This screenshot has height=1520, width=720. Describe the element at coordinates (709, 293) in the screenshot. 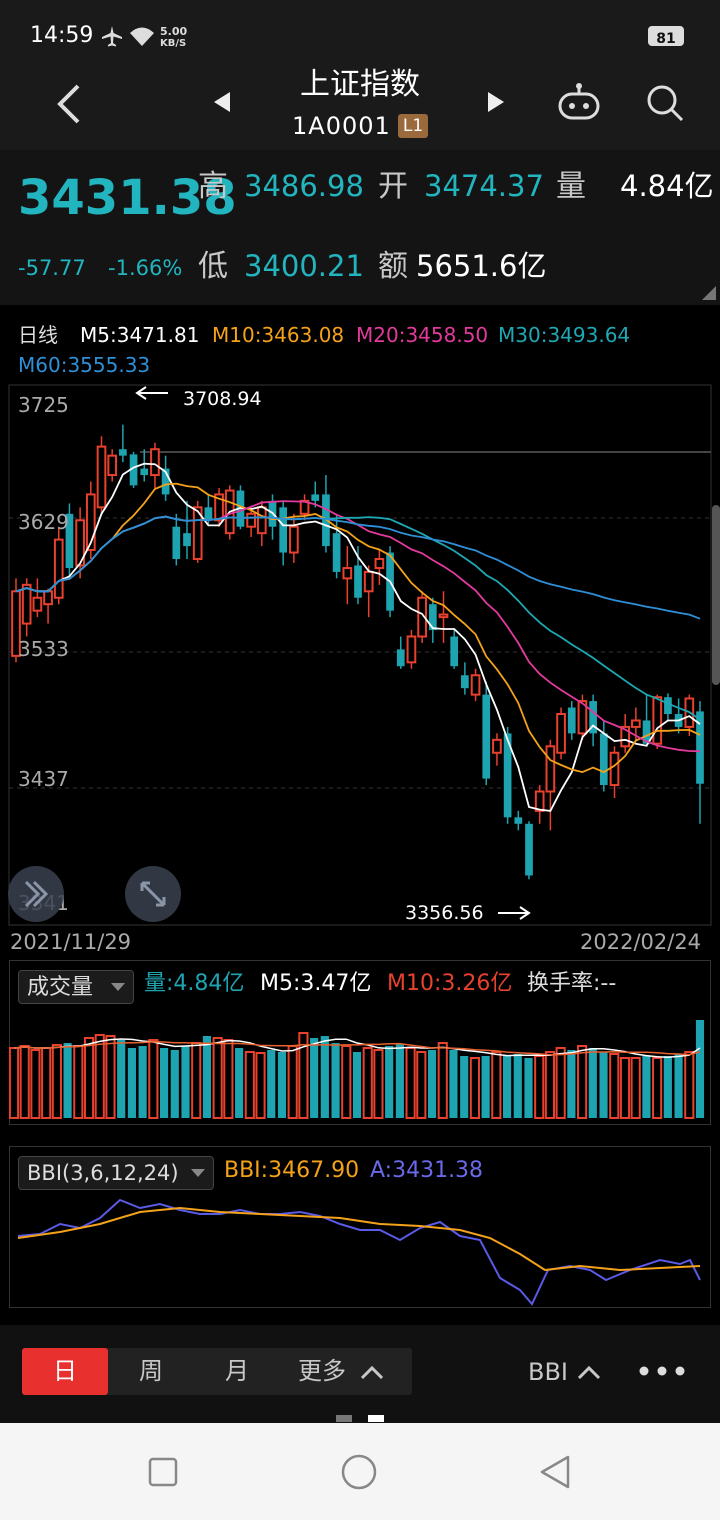

I see `corner-expand-icon` at that location.